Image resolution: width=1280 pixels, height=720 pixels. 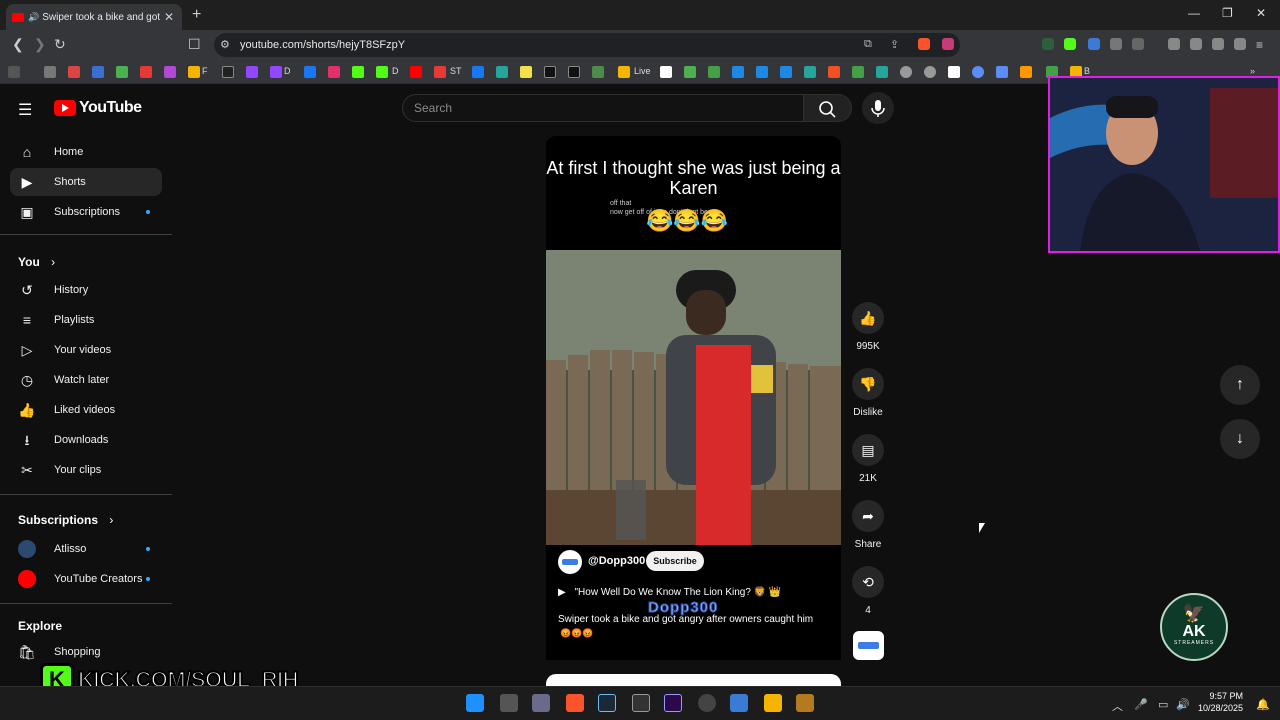 What do you see at coordinates (18, 44) in the screenshot?
I see `back-icon: ❮` at bounding box center [18, 44].